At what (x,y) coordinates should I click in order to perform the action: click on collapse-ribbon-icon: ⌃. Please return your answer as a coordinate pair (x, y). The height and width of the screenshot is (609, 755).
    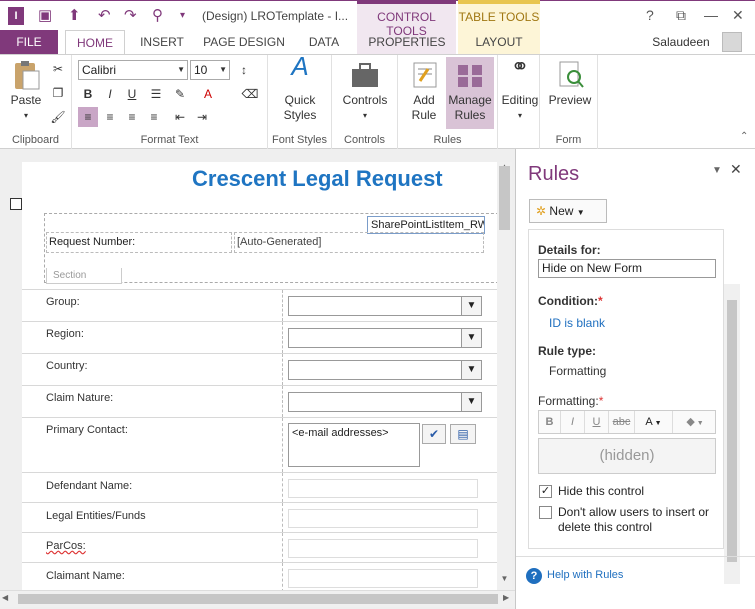
    Looking at the image, I should click on (744, 136).